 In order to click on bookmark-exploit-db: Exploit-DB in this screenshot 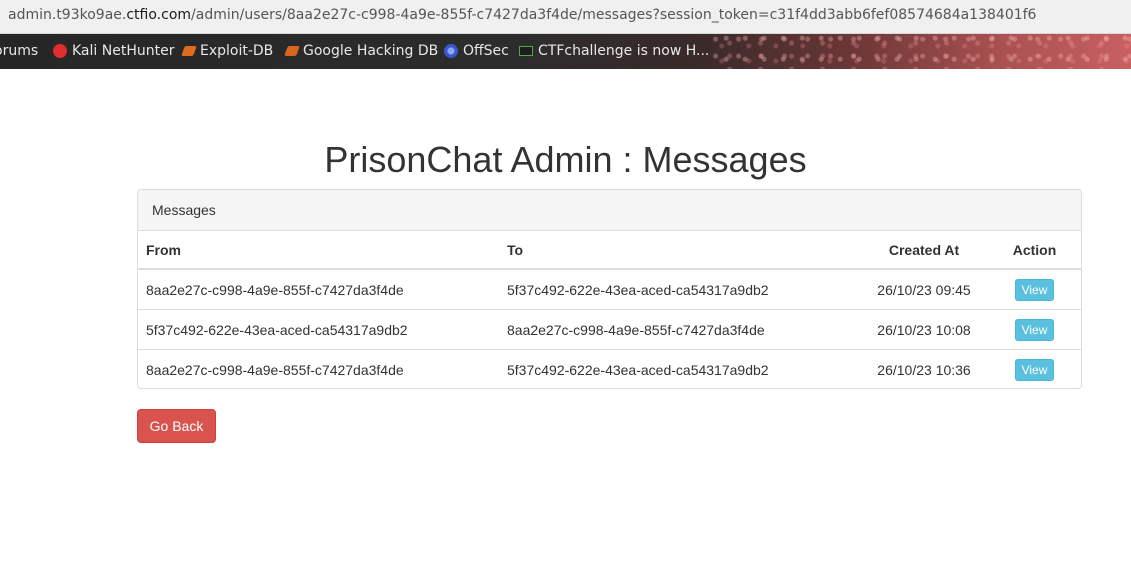, I will do `click(227, 51)`.